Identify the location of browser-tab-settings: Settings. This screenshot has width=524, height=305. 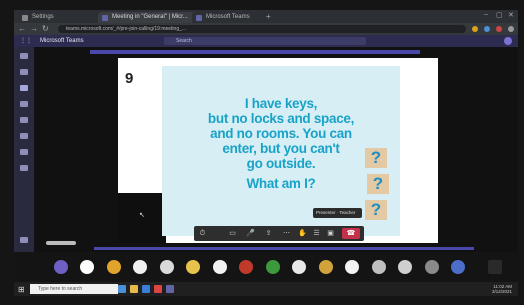
(60, 17).